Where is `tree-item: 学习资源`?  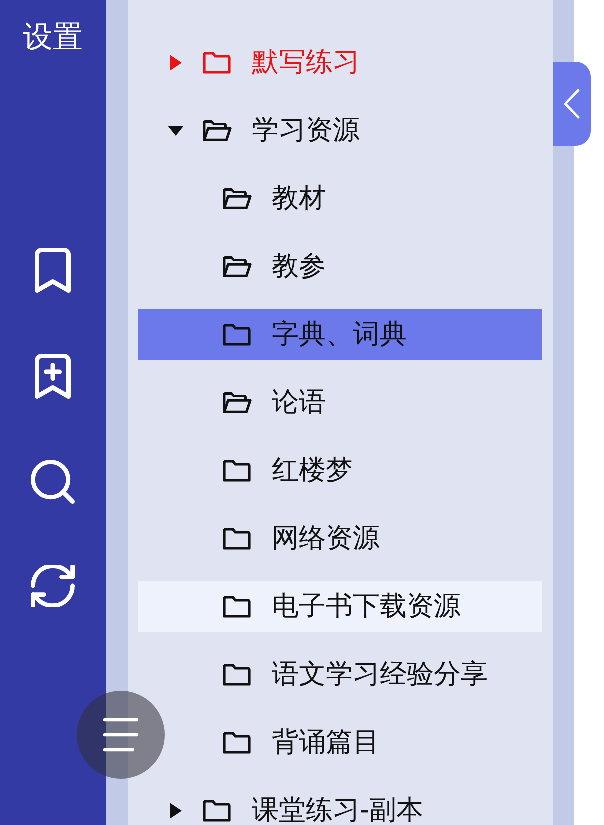 tree-item: 学习资源 is located at coordinates (340, 130).